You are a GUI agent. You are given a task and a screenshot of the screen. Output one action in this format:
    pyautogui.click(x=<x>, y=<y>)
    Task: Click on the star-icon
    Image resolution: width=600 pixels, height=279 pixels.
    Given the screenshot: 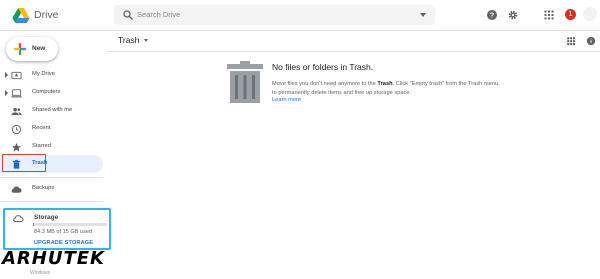 What is the action you would take?
    pyautogui.click(x=16, y=147)
    